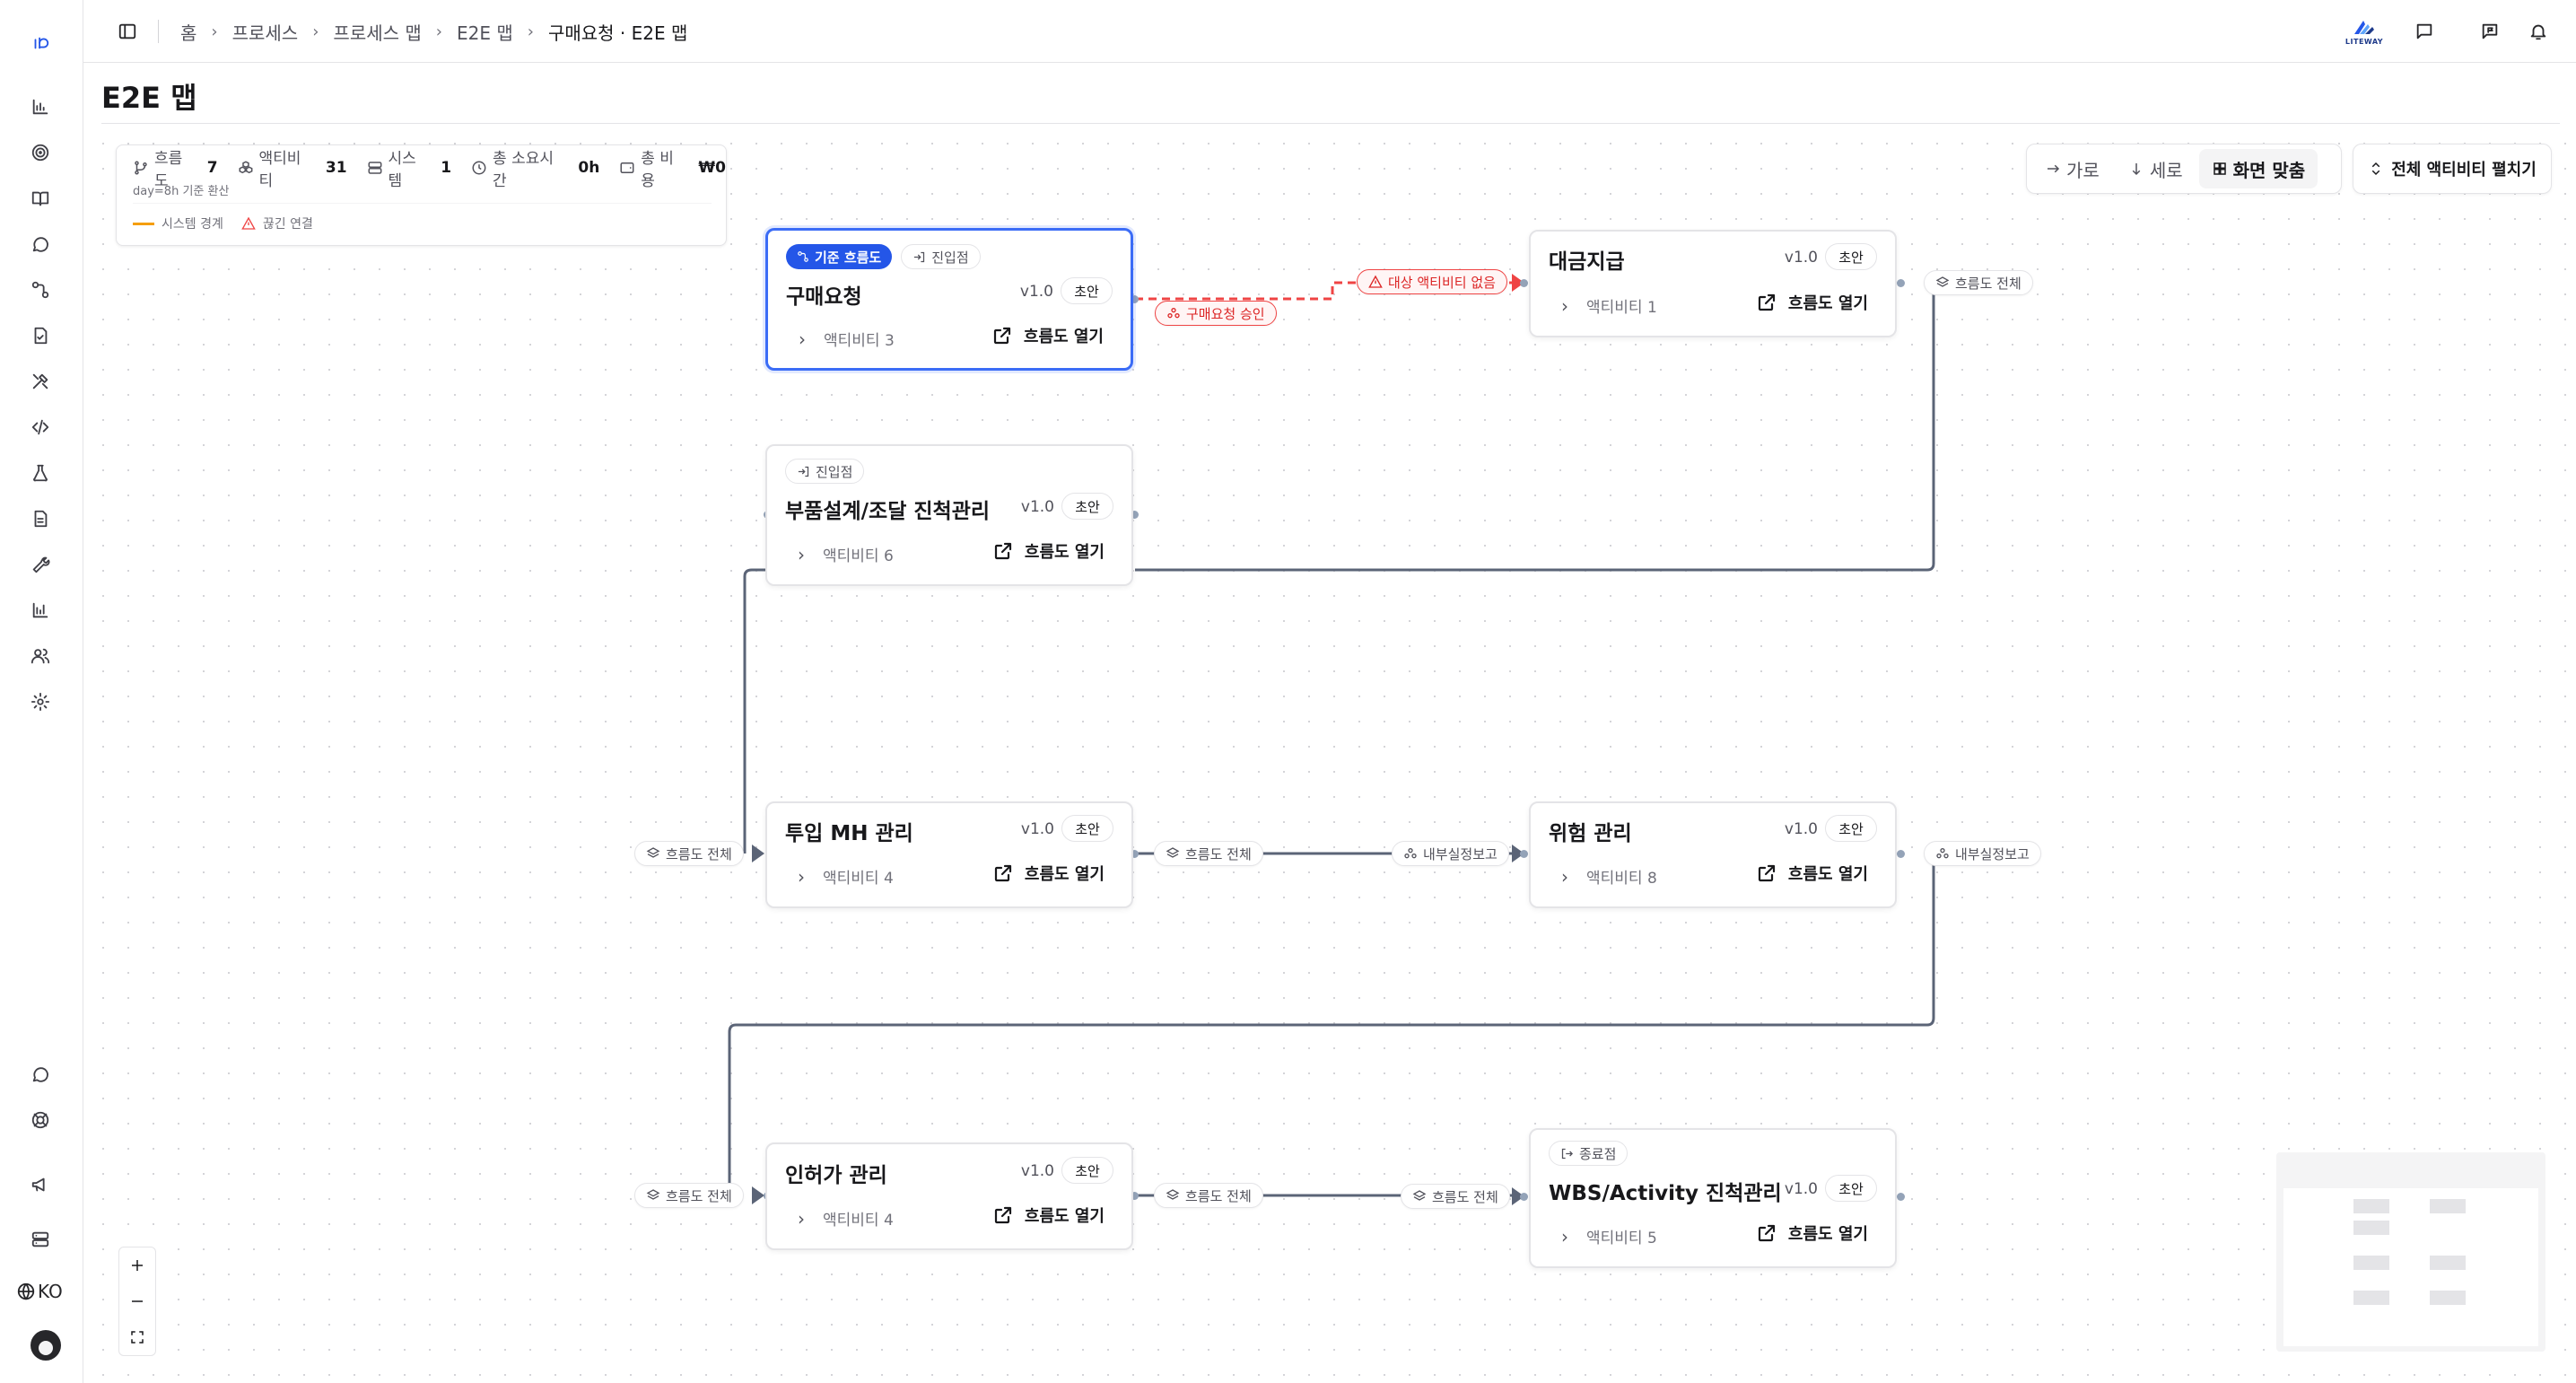  Describe the element at coordinates (2425, 32) in the screenshot. I see `comments-button` at that location.